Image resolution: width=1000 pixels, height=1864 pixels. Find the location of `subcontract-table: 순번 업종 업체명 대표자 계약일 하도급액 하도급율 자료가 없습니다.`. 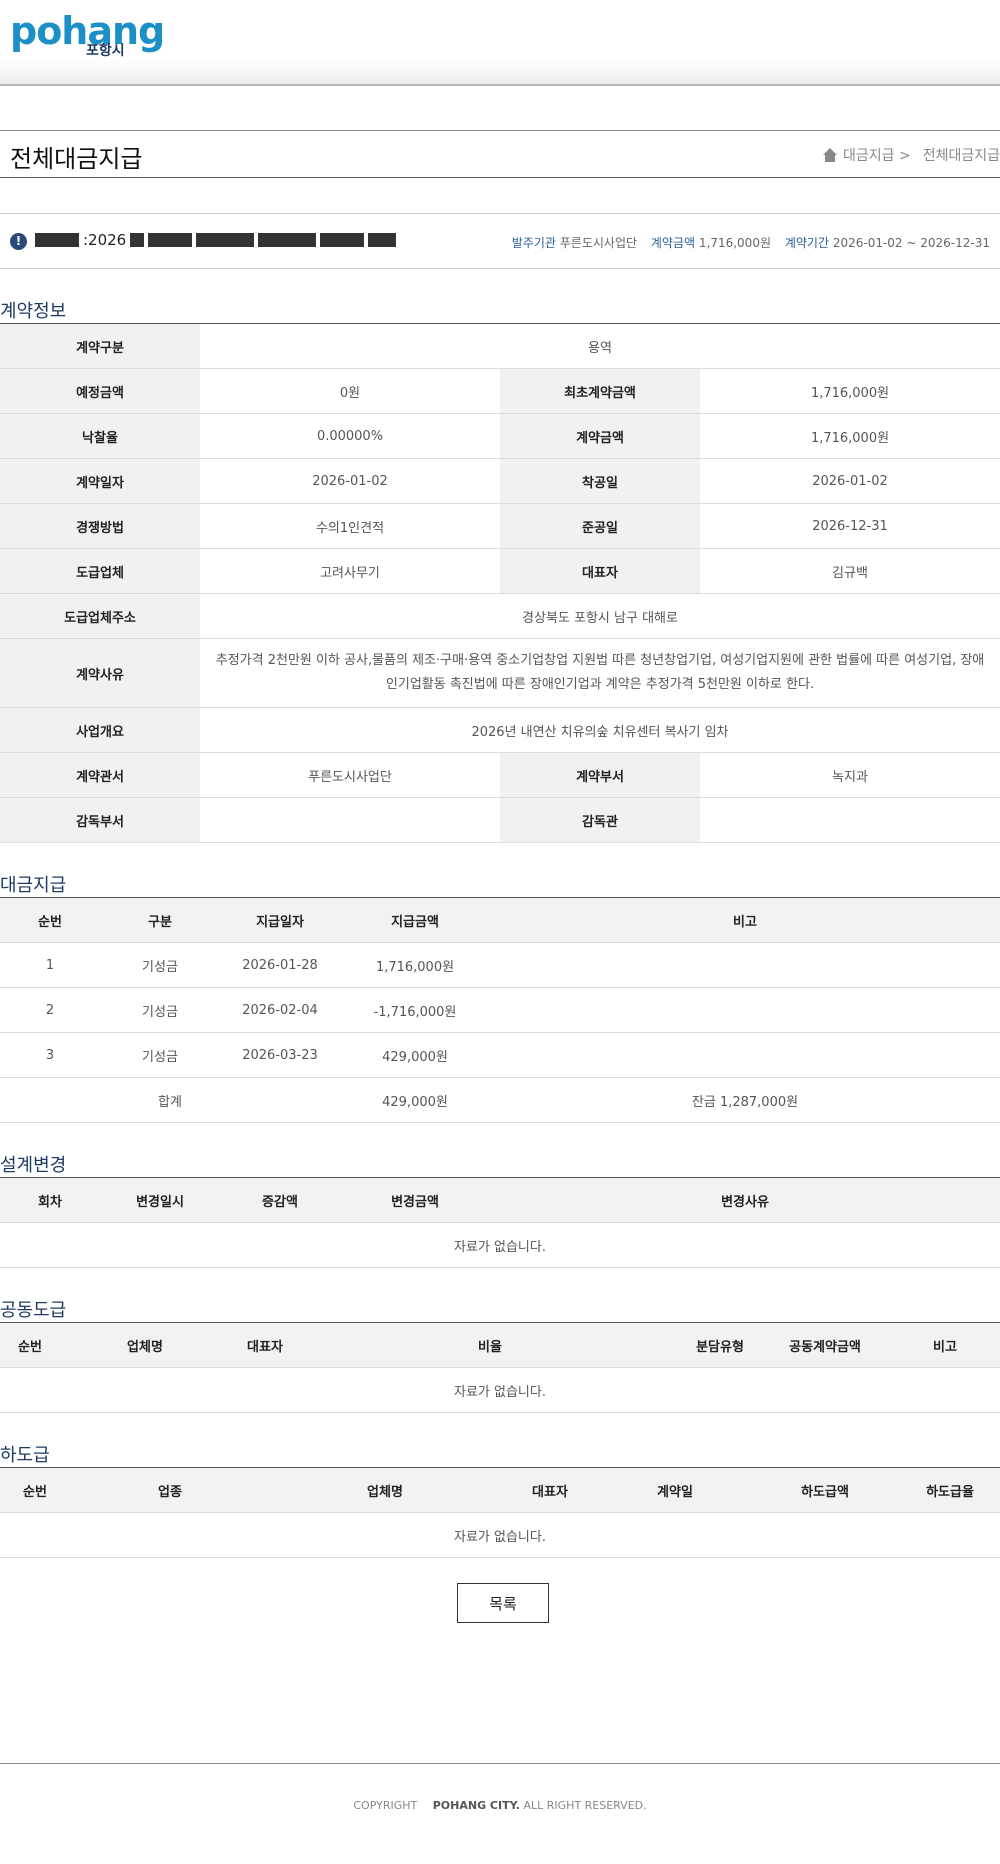

subcontract-table: 순번 업종 업체명 대표자 계약일 하도급액 하도급율 자료가 없습니다. is located at coordinates (500, 1512).